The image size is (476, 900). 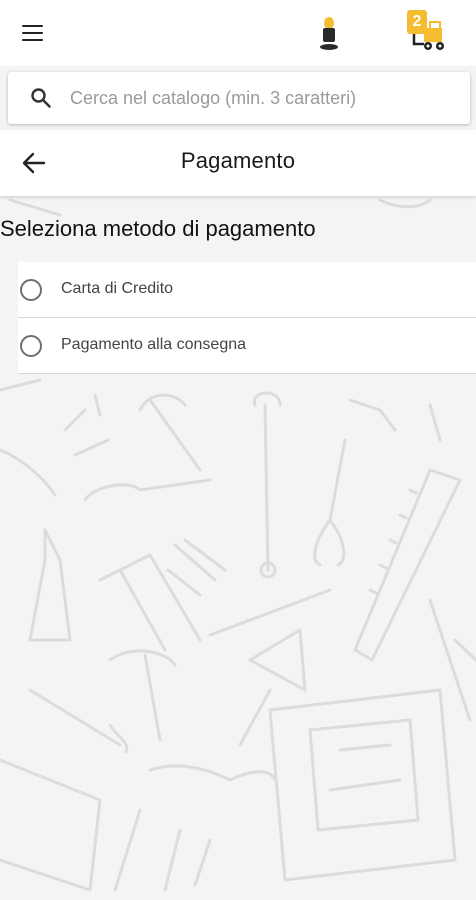 I want to click on payment-option-cash-on-delivery: Pagamento alla consegna, so click(x=247, y=346).